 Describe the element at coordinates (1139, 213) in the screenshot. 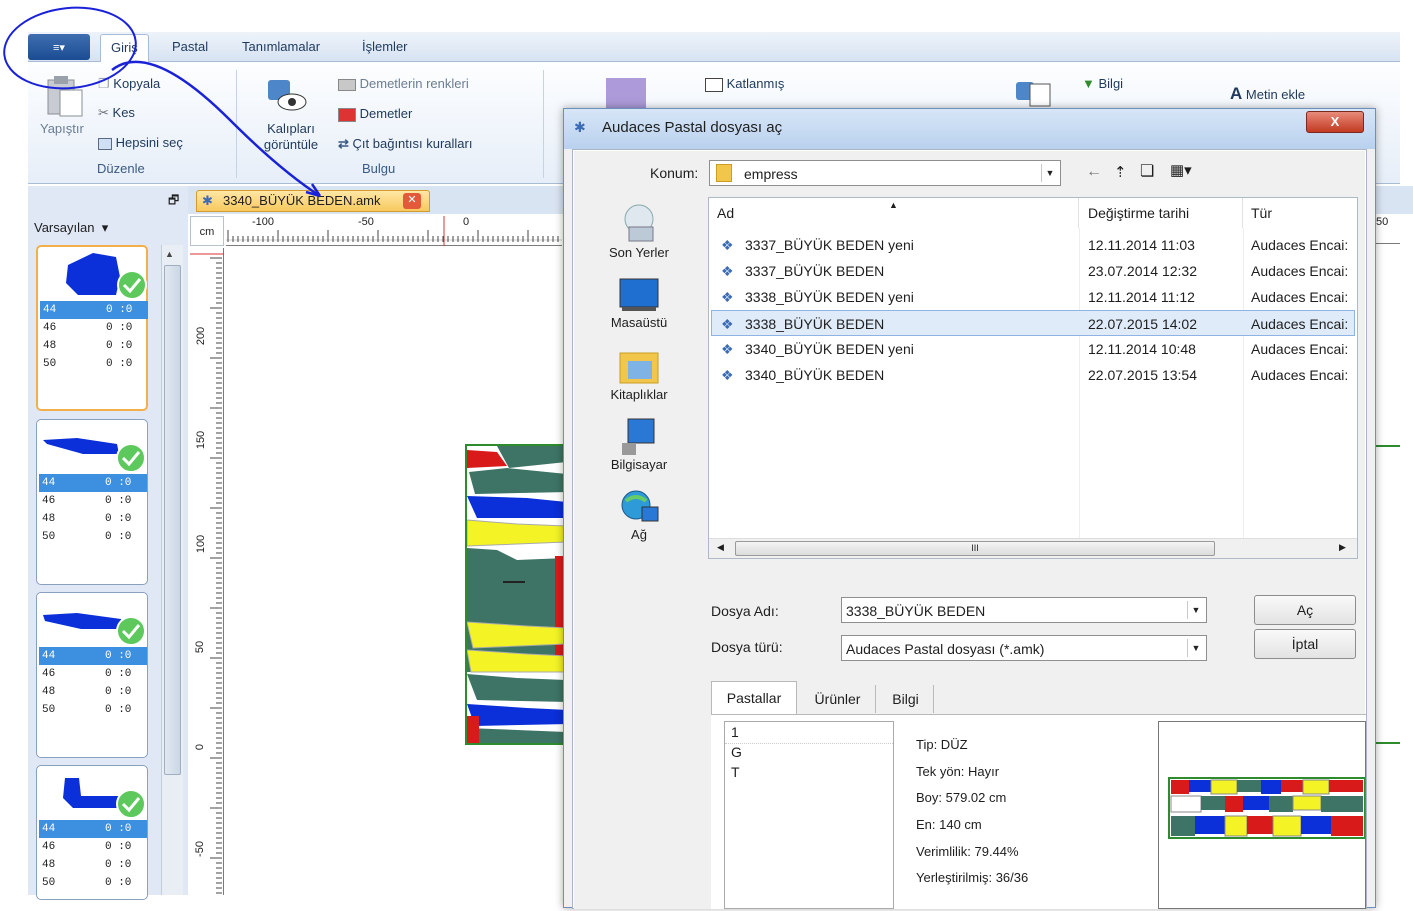

I see `column-label: Değiştirme tarihi` at that location.